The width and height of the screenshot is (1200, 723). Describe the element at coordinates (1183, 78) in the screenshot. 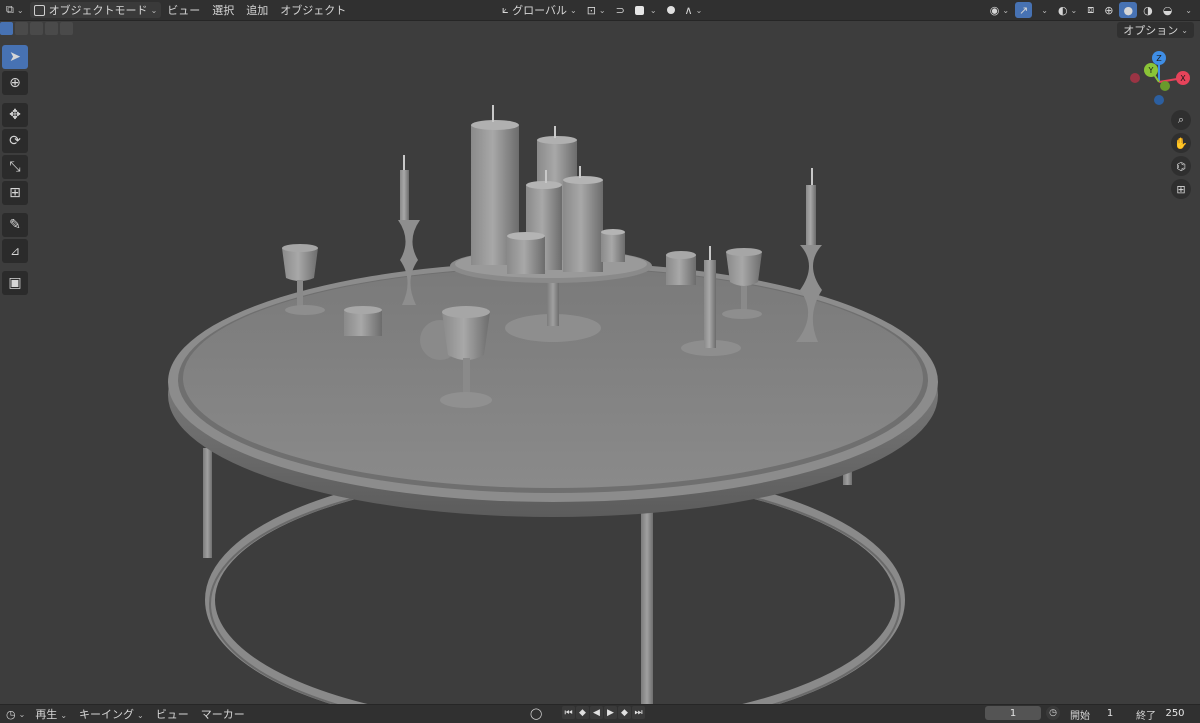

I see `gizmo-x-label: X` at that location.